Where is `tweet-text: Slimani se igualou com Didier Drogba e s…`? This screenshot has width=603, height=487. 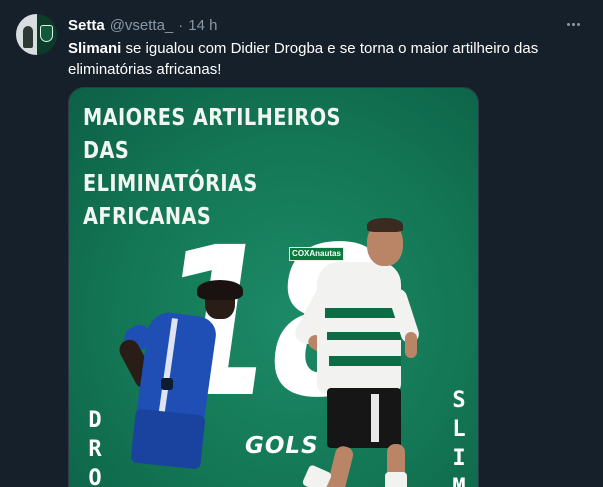
tweet-text: Slimani se igualou com Didier Drogba e s… is located at coordinates (318, 59).